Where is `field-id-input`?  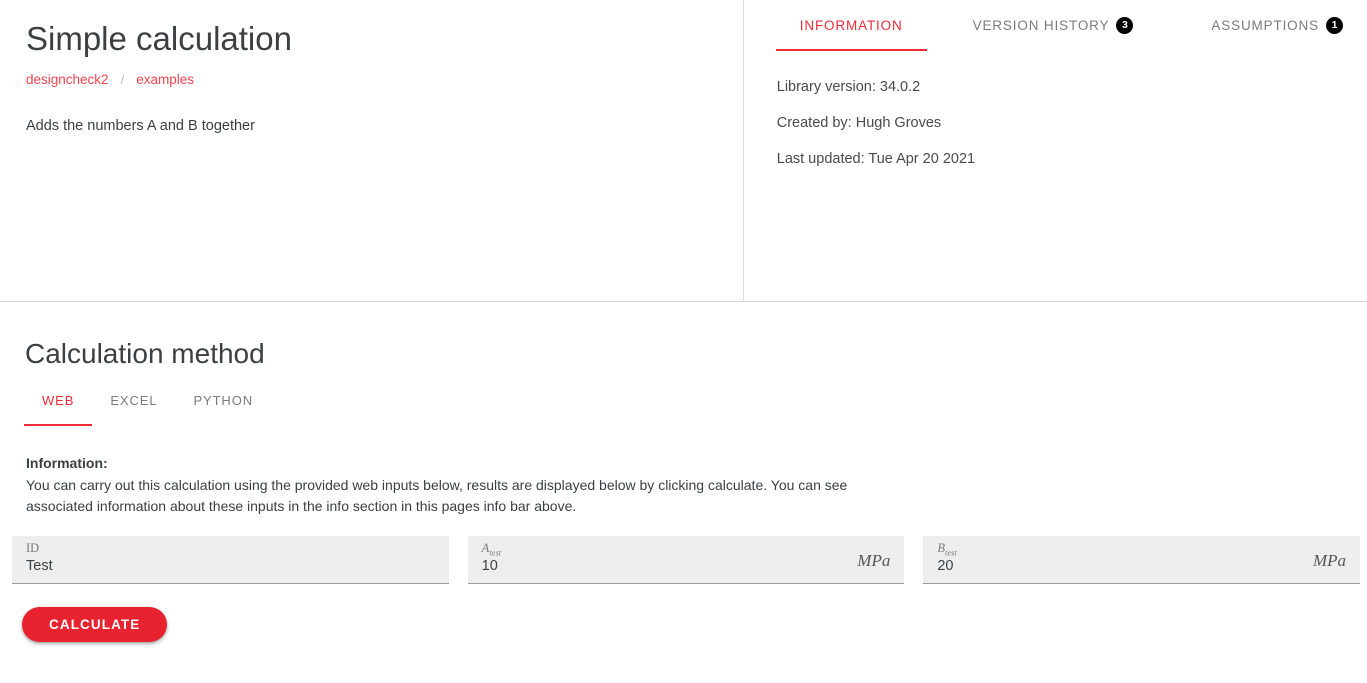
field-id-input is located at coordinates (230, 566).